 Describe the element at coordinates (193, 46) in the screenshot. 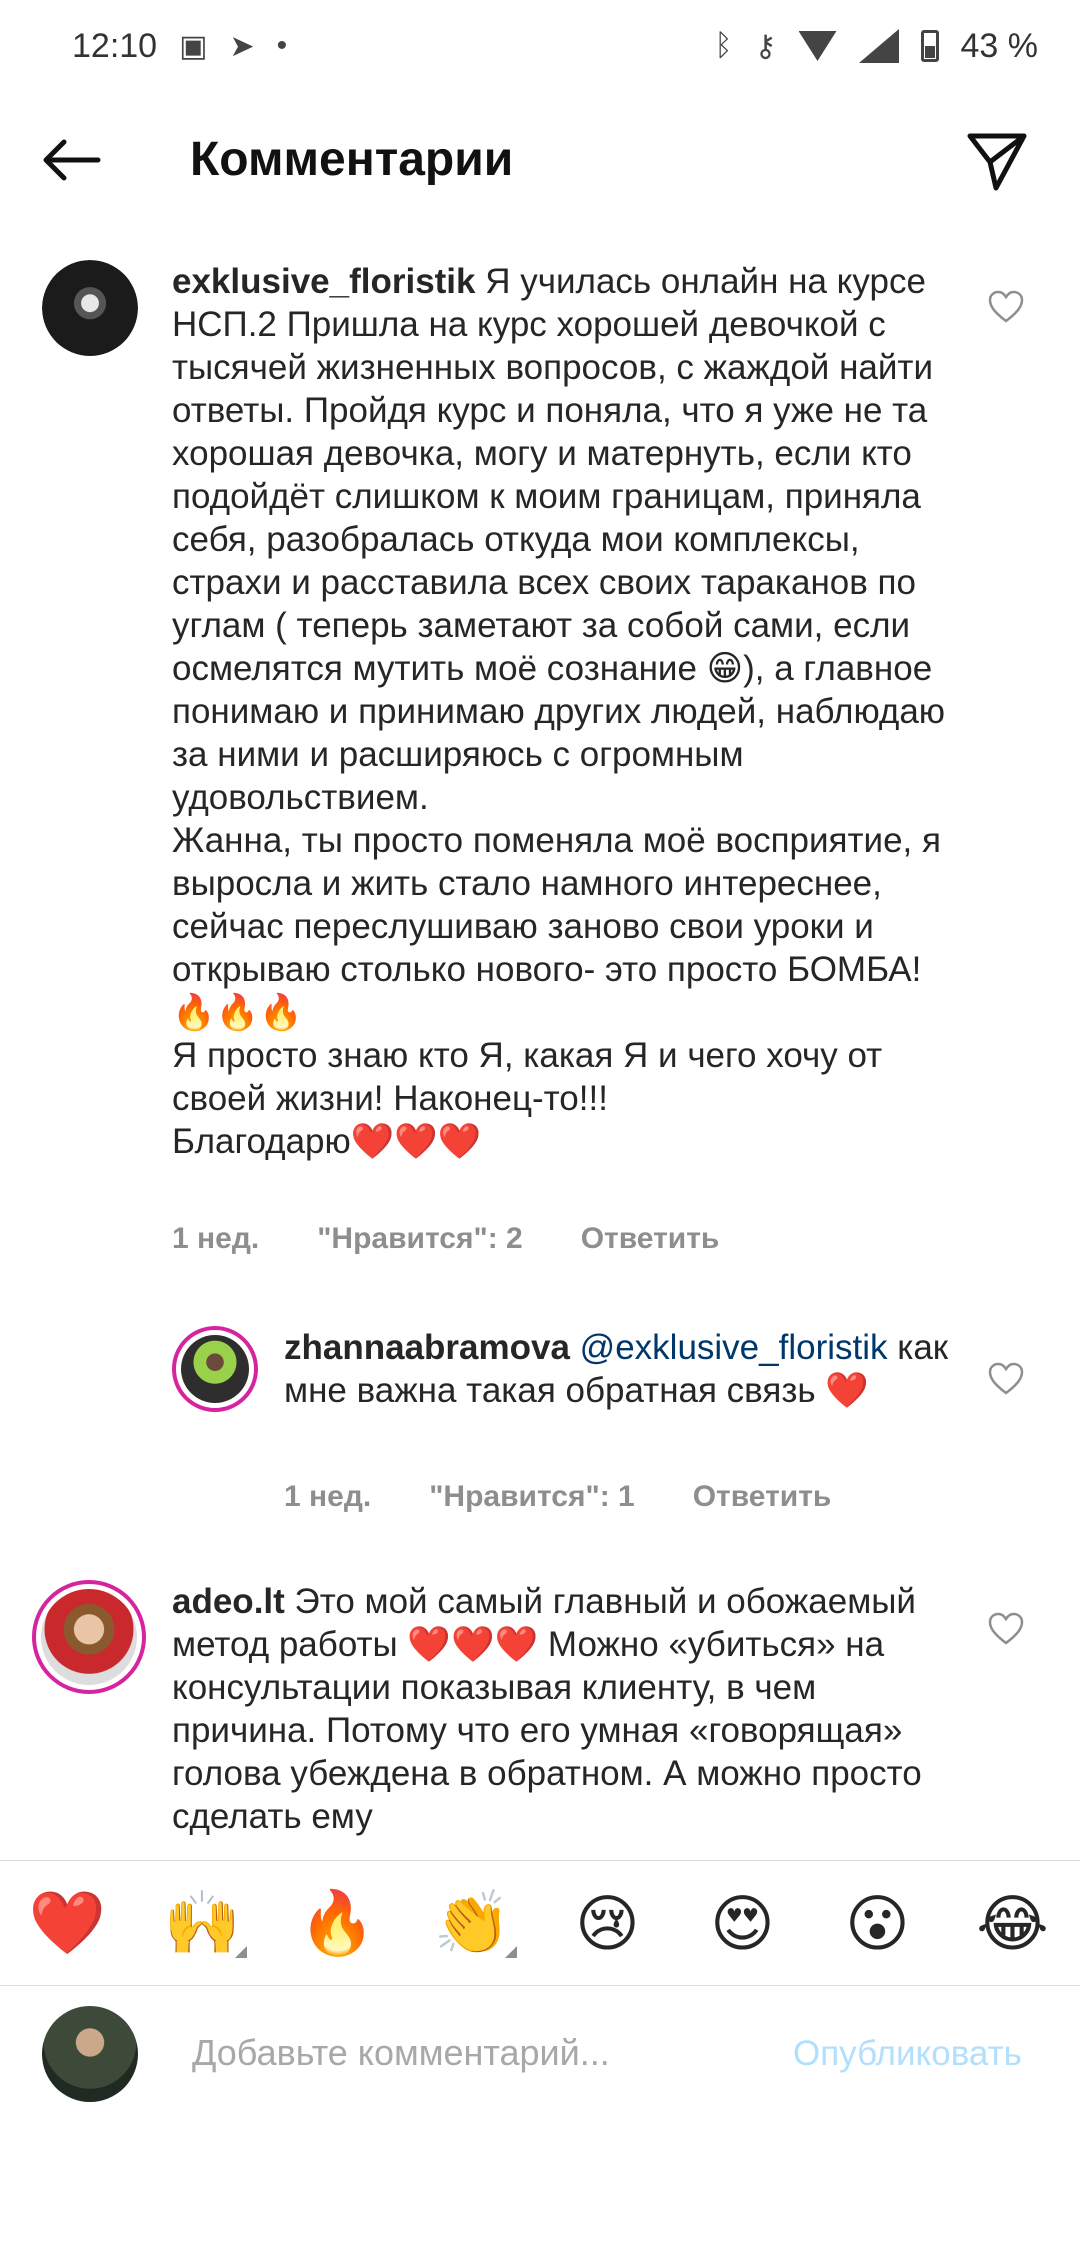

I see `gallery-icon: ▣` at that location.